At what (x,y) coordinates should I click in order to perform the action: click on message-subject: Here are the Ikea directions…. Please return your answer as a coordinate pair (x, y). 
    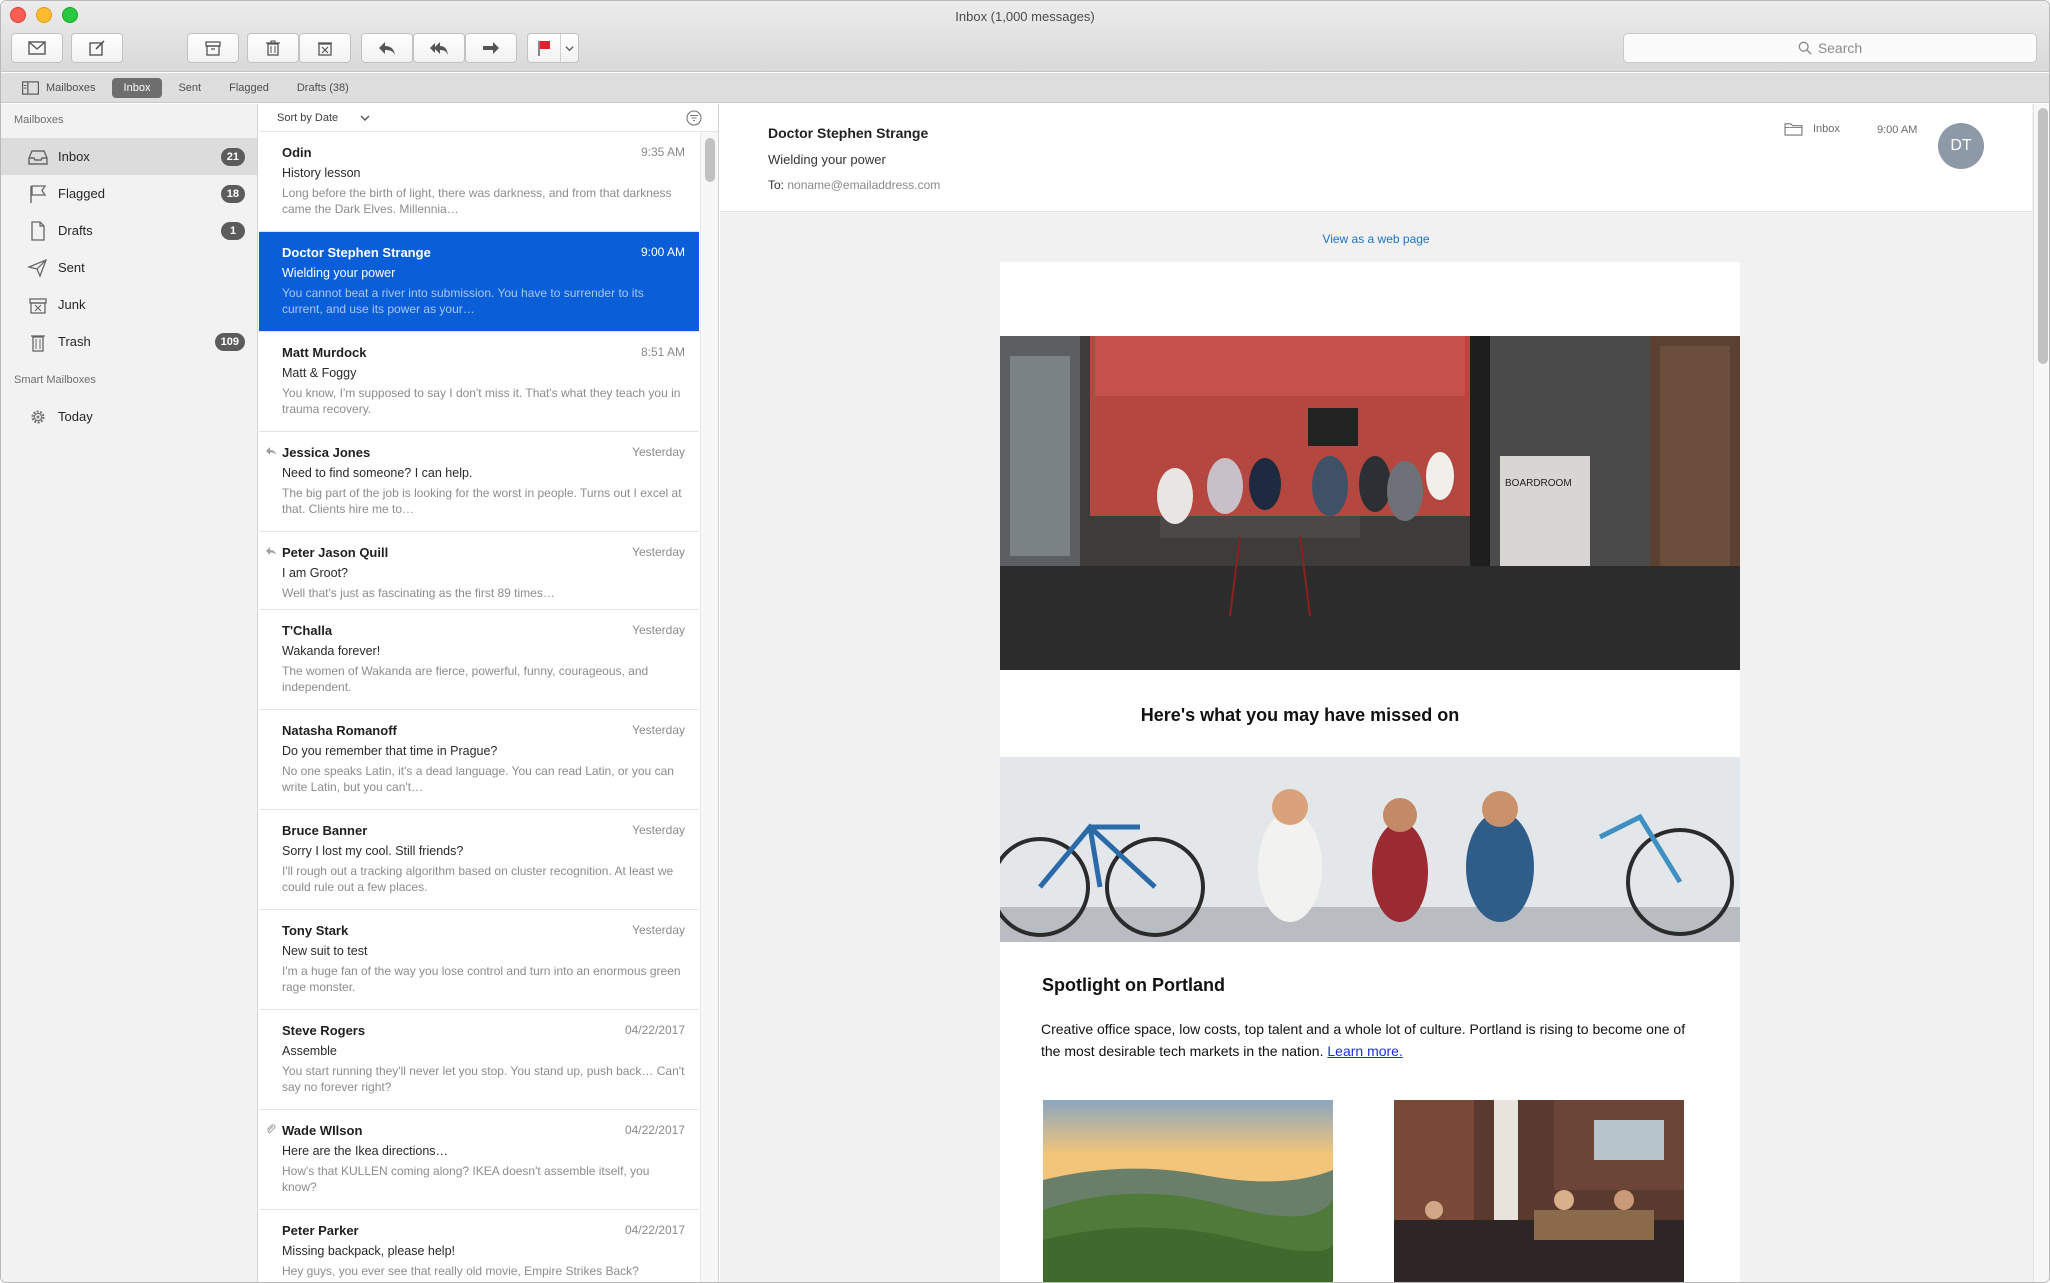
    Looking at the image, I should click on (365, 1151).